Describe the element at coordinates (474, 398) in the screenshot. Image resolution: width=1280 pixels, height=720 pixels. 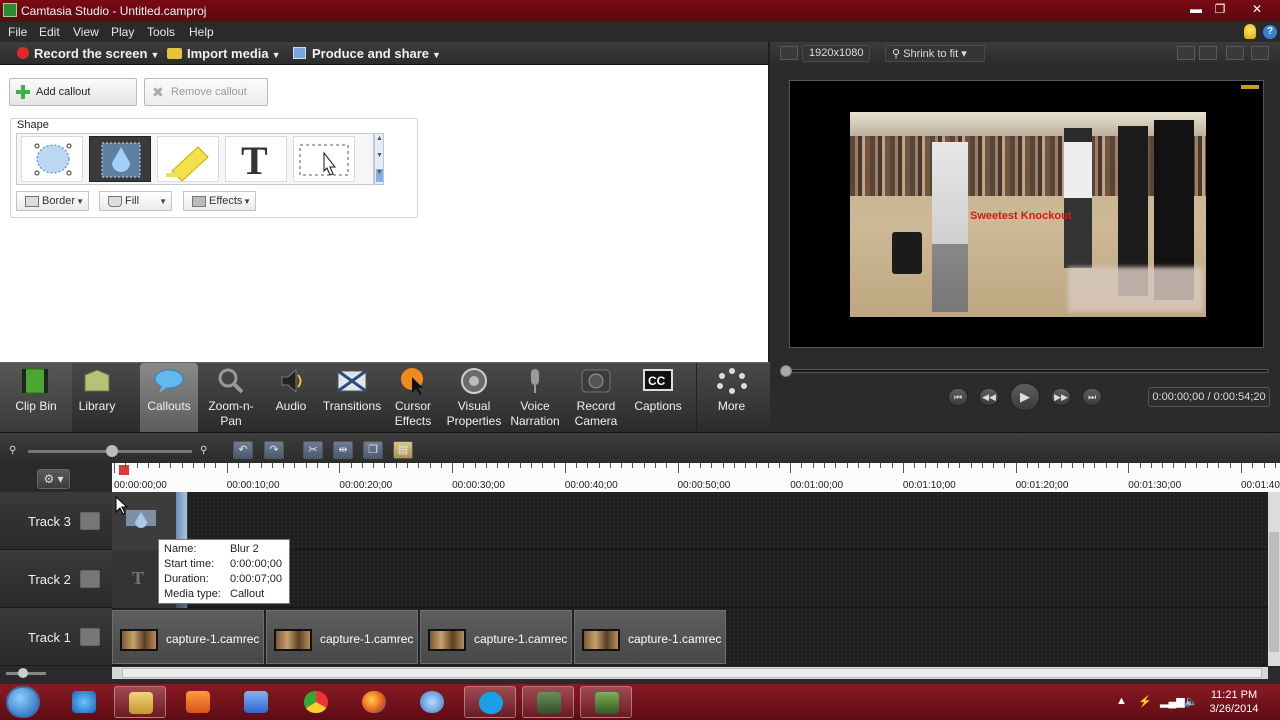
I see `tab-visual-properties: Visual Properties` at that location.